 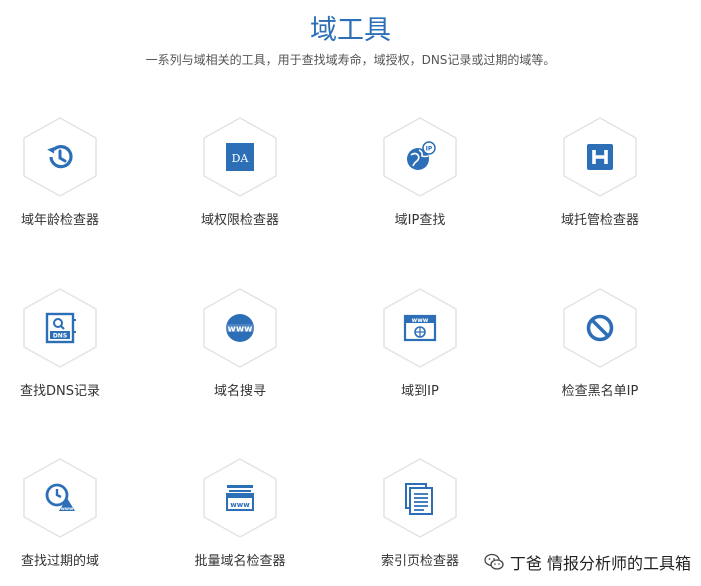 What do you see at coordinates (429, 149) in the screenshot?
I see `svg-text: IP` at bounding box center [429, 149].